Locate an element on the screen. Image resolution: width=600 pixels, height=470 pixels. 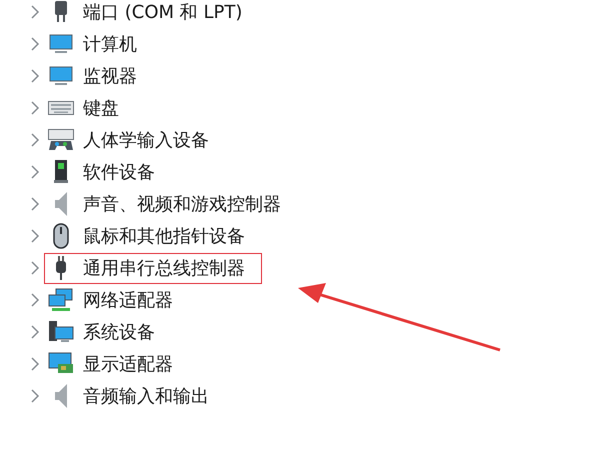
tree-item-label: 声音、视频和游戏控制器 is located at coordinates (182, 204).